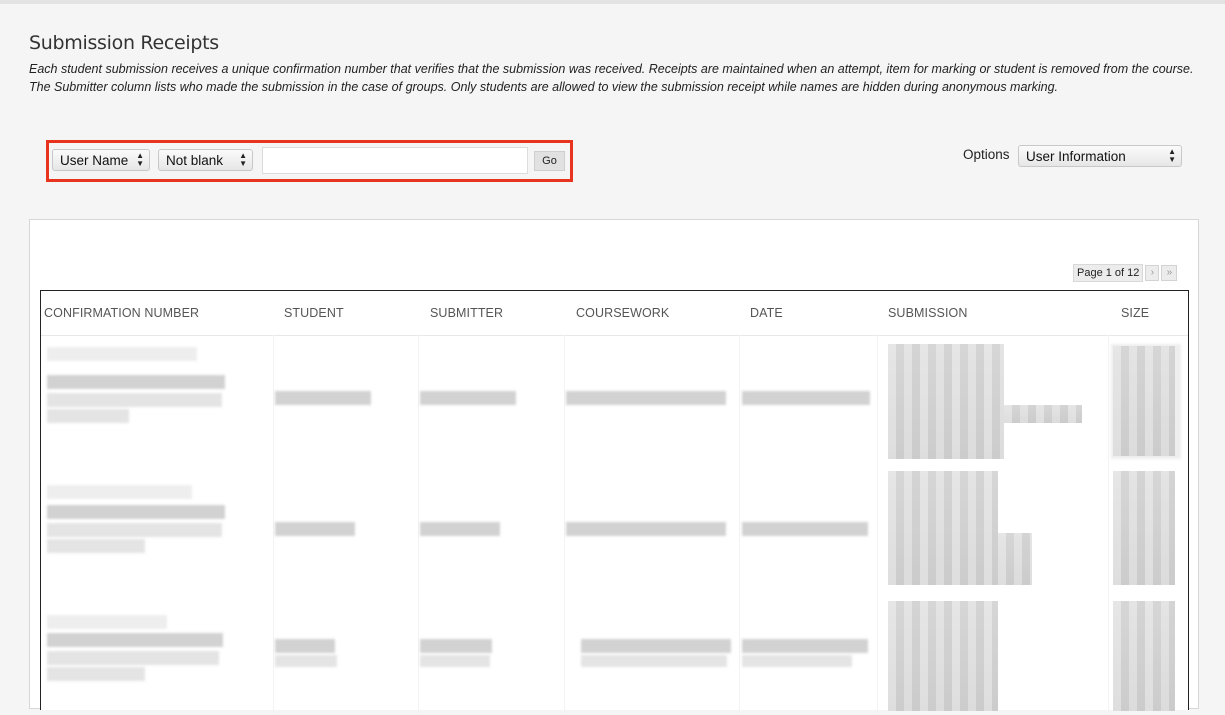 This screenshot has height=715, width=1225. Describe the element at coordinates (622, 313) in the screenshot. I see `column-header-coursework: COURSEWORK` at that location.